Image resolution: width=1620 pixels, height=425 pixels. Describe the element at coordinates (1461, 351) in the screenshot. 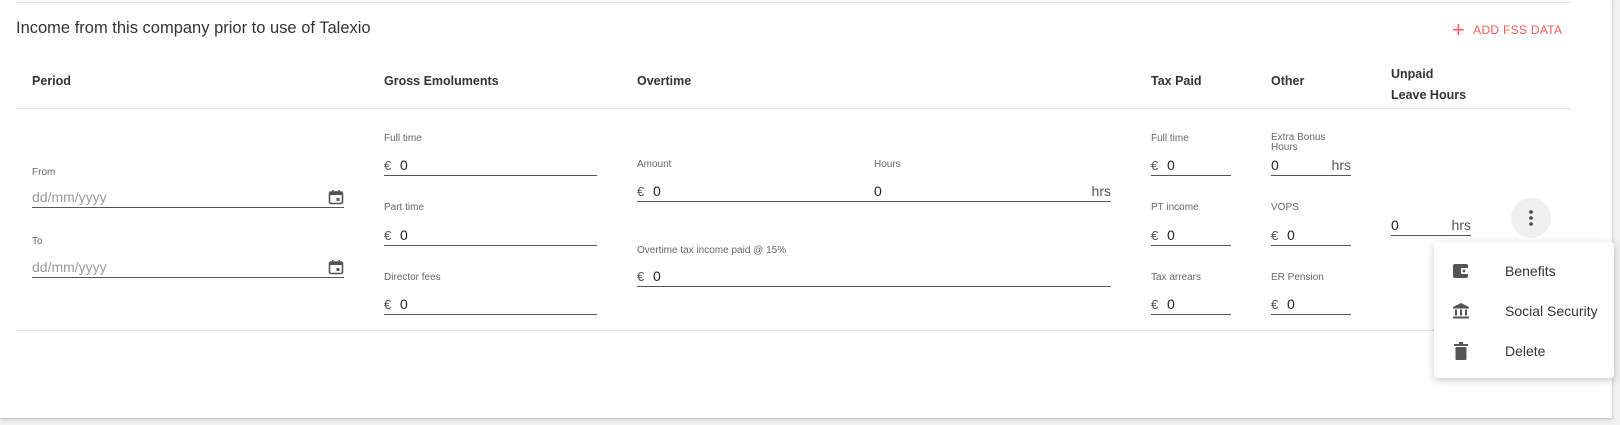

I see `trash-icon` at that location.